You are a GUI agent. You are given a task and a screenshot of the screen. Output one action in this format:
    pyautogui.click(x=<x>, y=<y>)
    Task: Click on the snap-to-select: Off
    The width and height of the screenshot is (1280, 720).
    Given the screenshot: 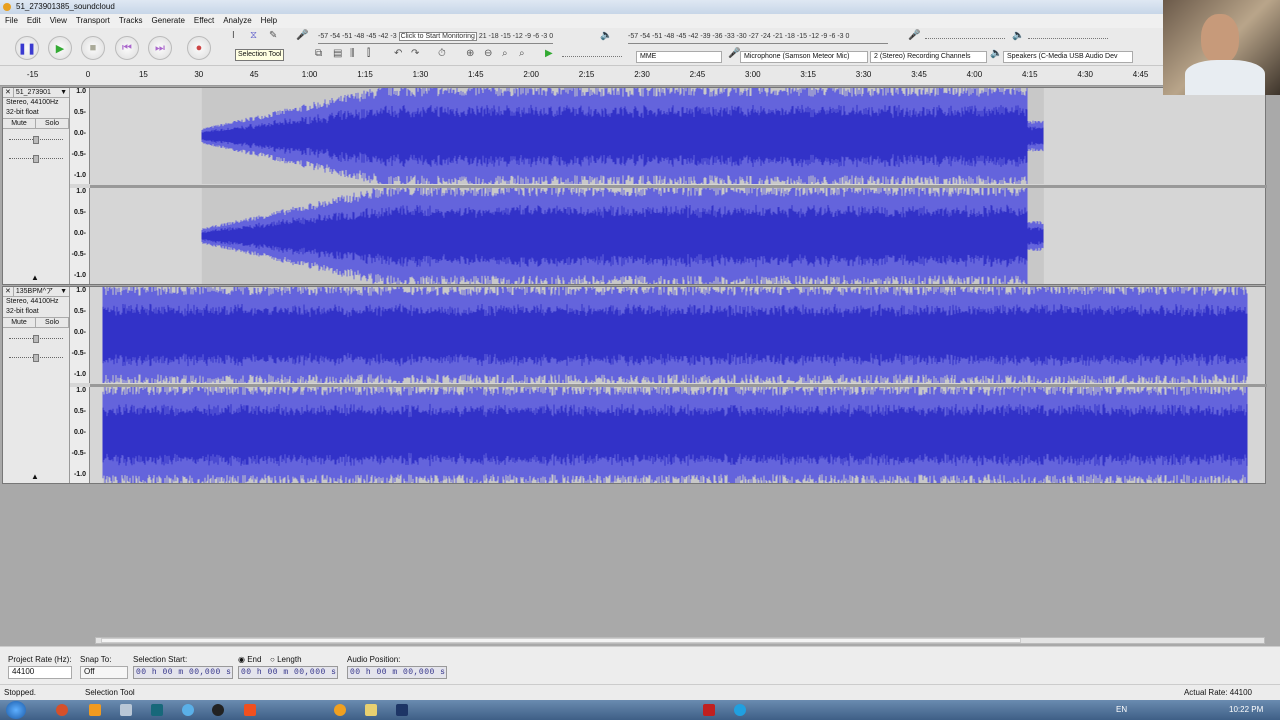 What is the action you would take?
    pyautogui.click(x=104, y=672)
    